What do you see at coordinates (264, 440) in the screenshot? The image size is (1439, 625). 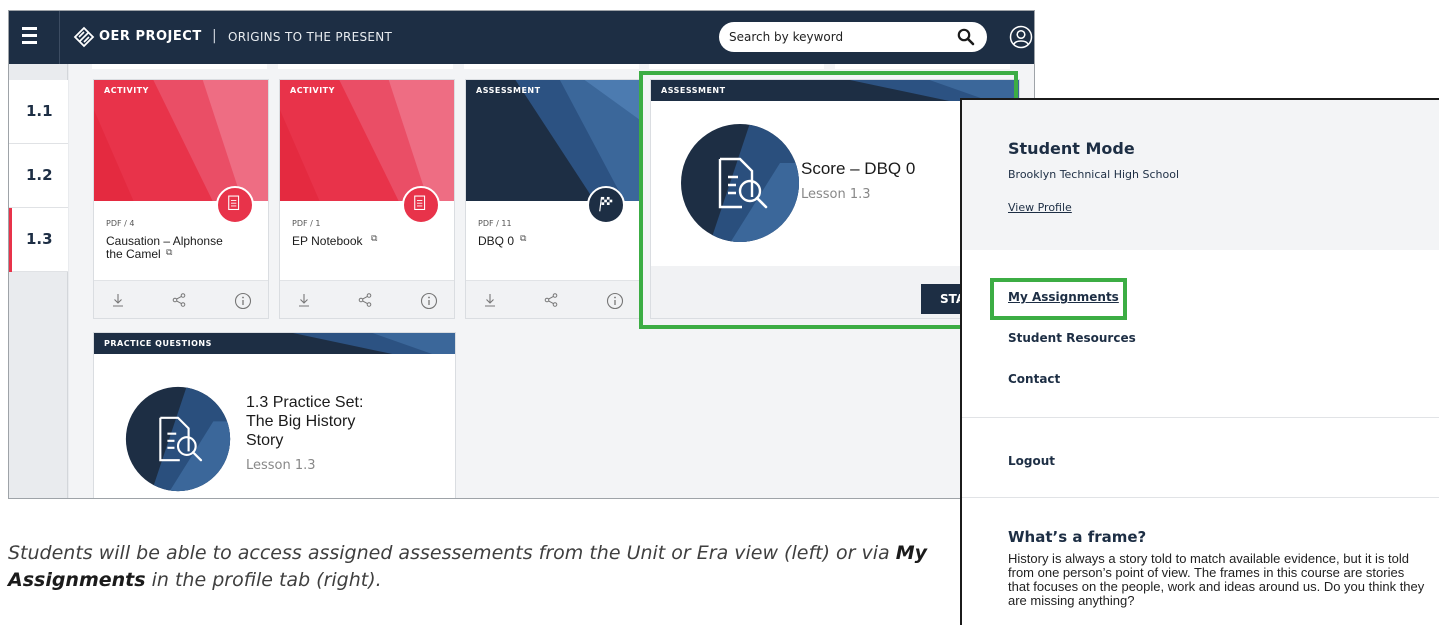 I see `practice-title-line: Story` at bounding box center [264, 440].